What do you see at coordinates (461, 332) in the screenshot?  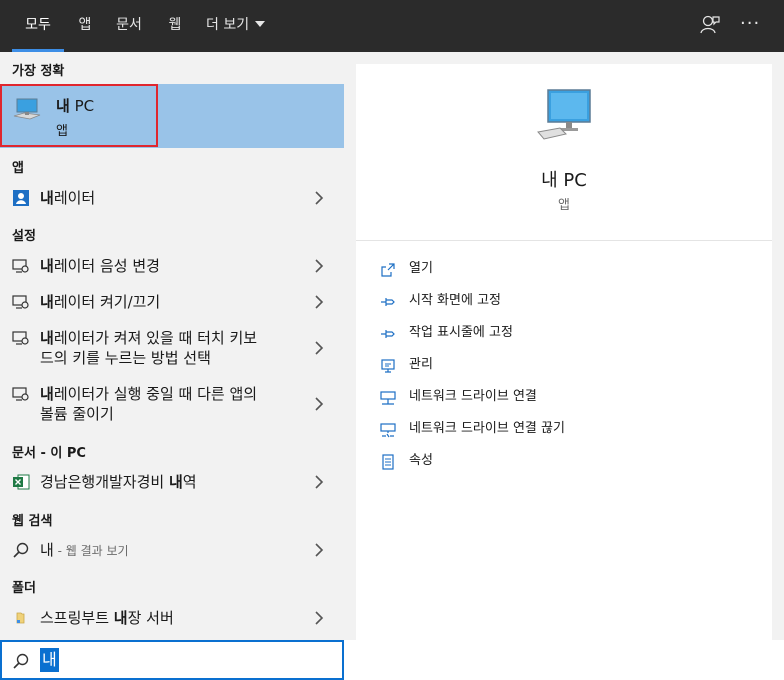 I see `action-label: 작업 표시줄에 고정` at bounding box center [461, 332].